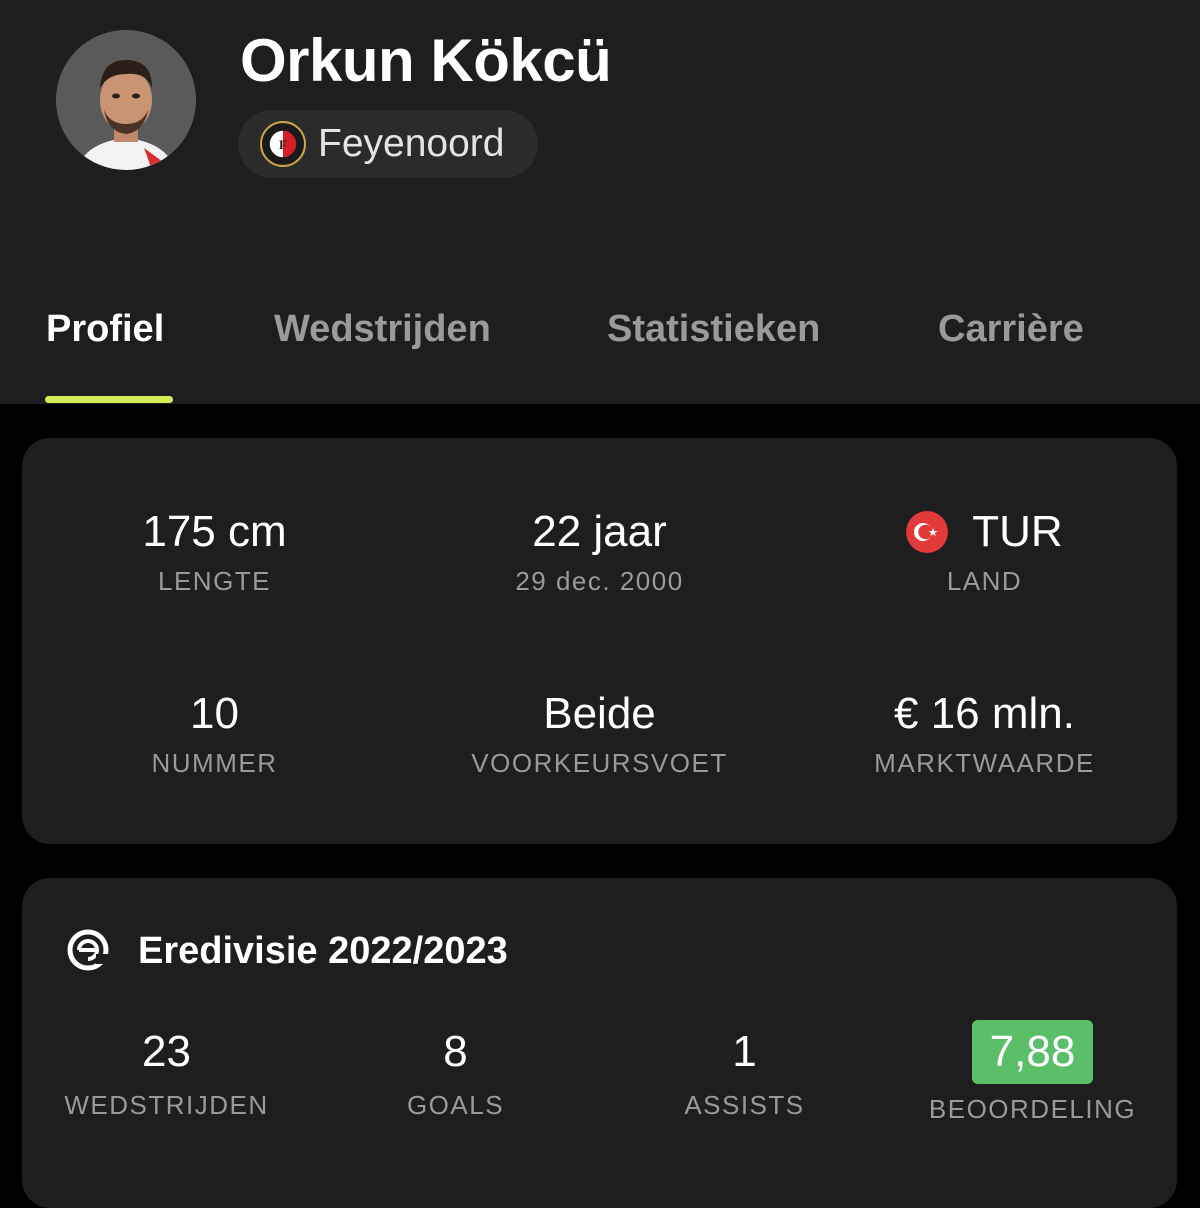 This screenshot has width=1200, height=1208. I want to click on country-cell: TUR LAND, so click(984, 551).